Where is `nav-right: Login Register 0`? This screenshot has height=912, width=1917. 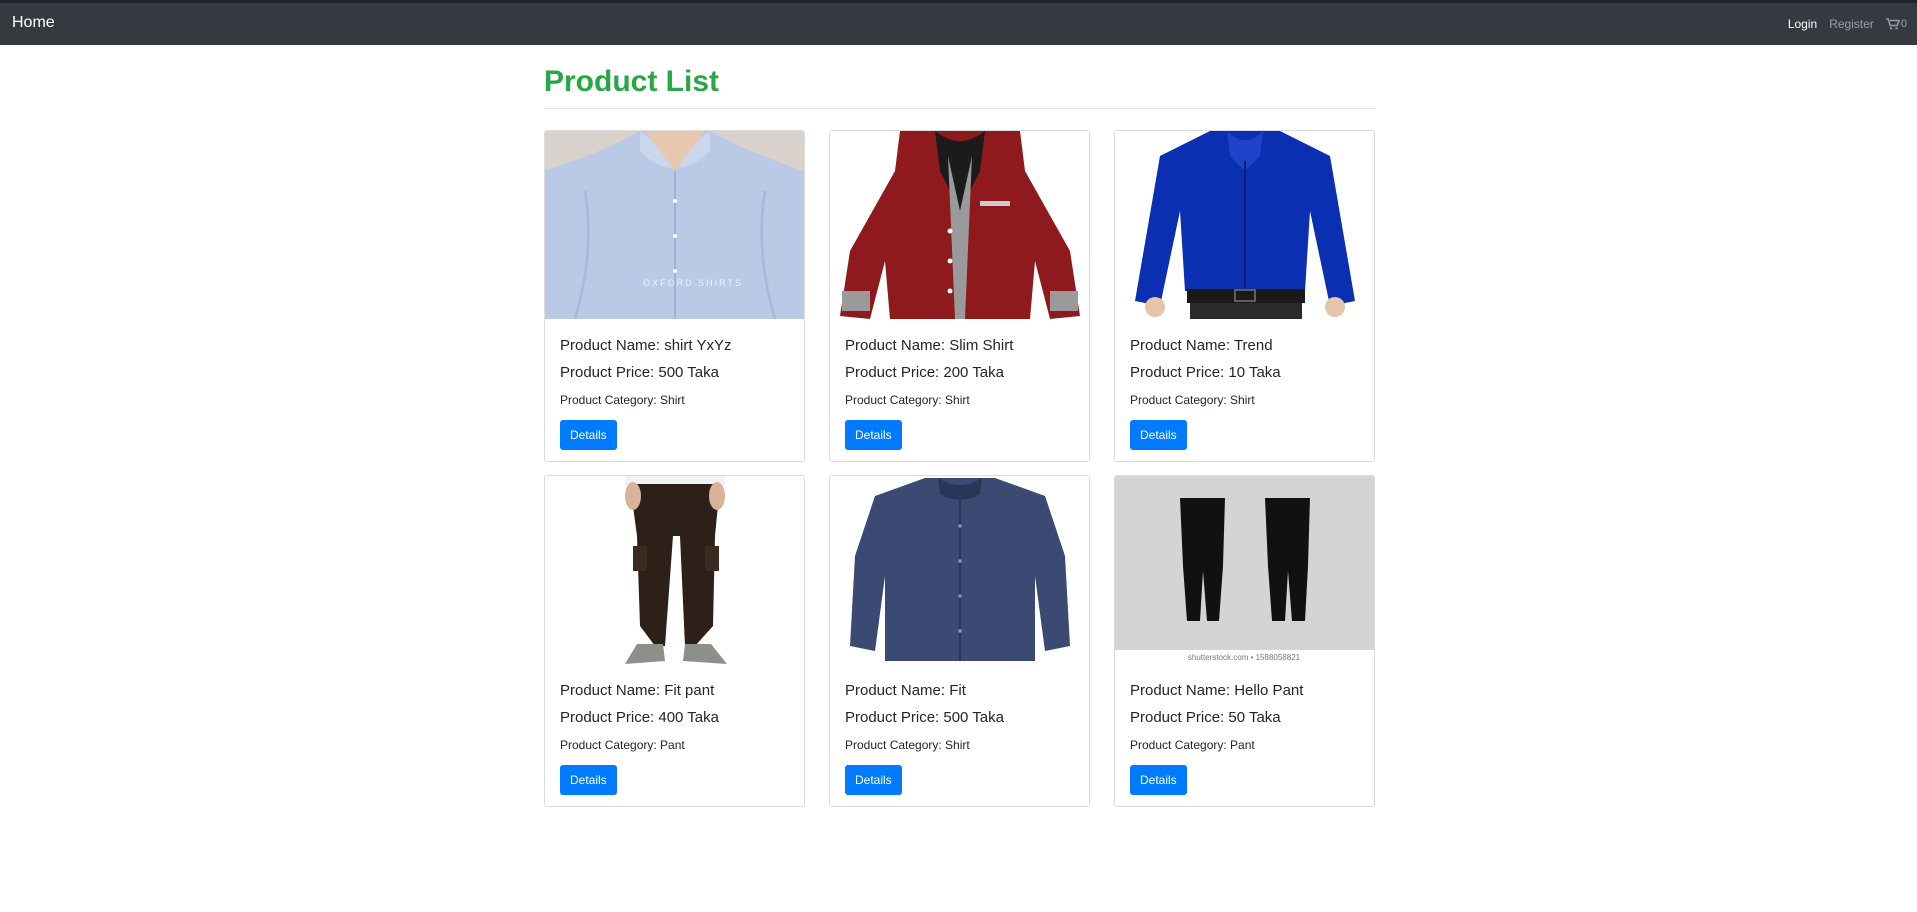 nav-right: Login Register 0 is located at coordinates (1847, 24).